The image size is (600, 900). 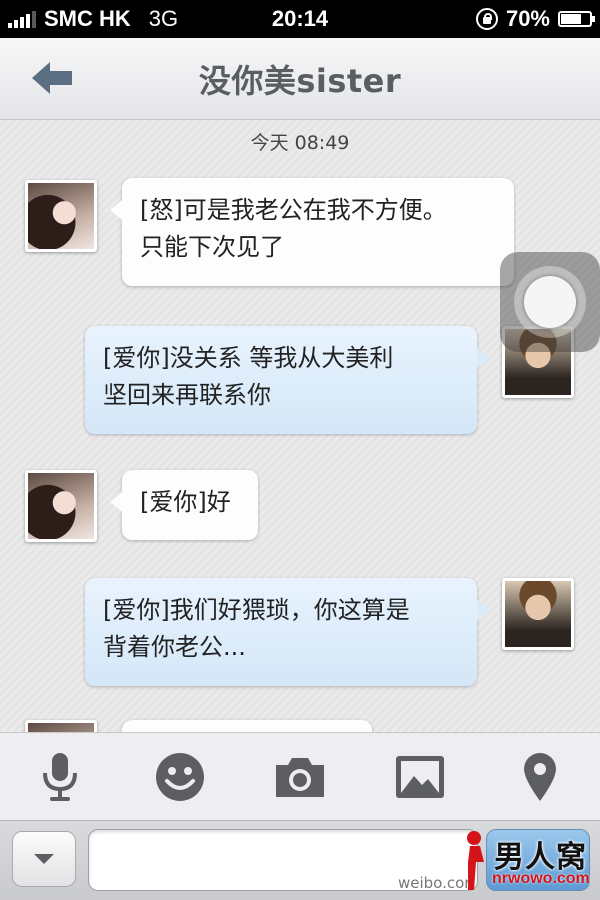 I want to click on incoming-message, so click(x=247, y=726).